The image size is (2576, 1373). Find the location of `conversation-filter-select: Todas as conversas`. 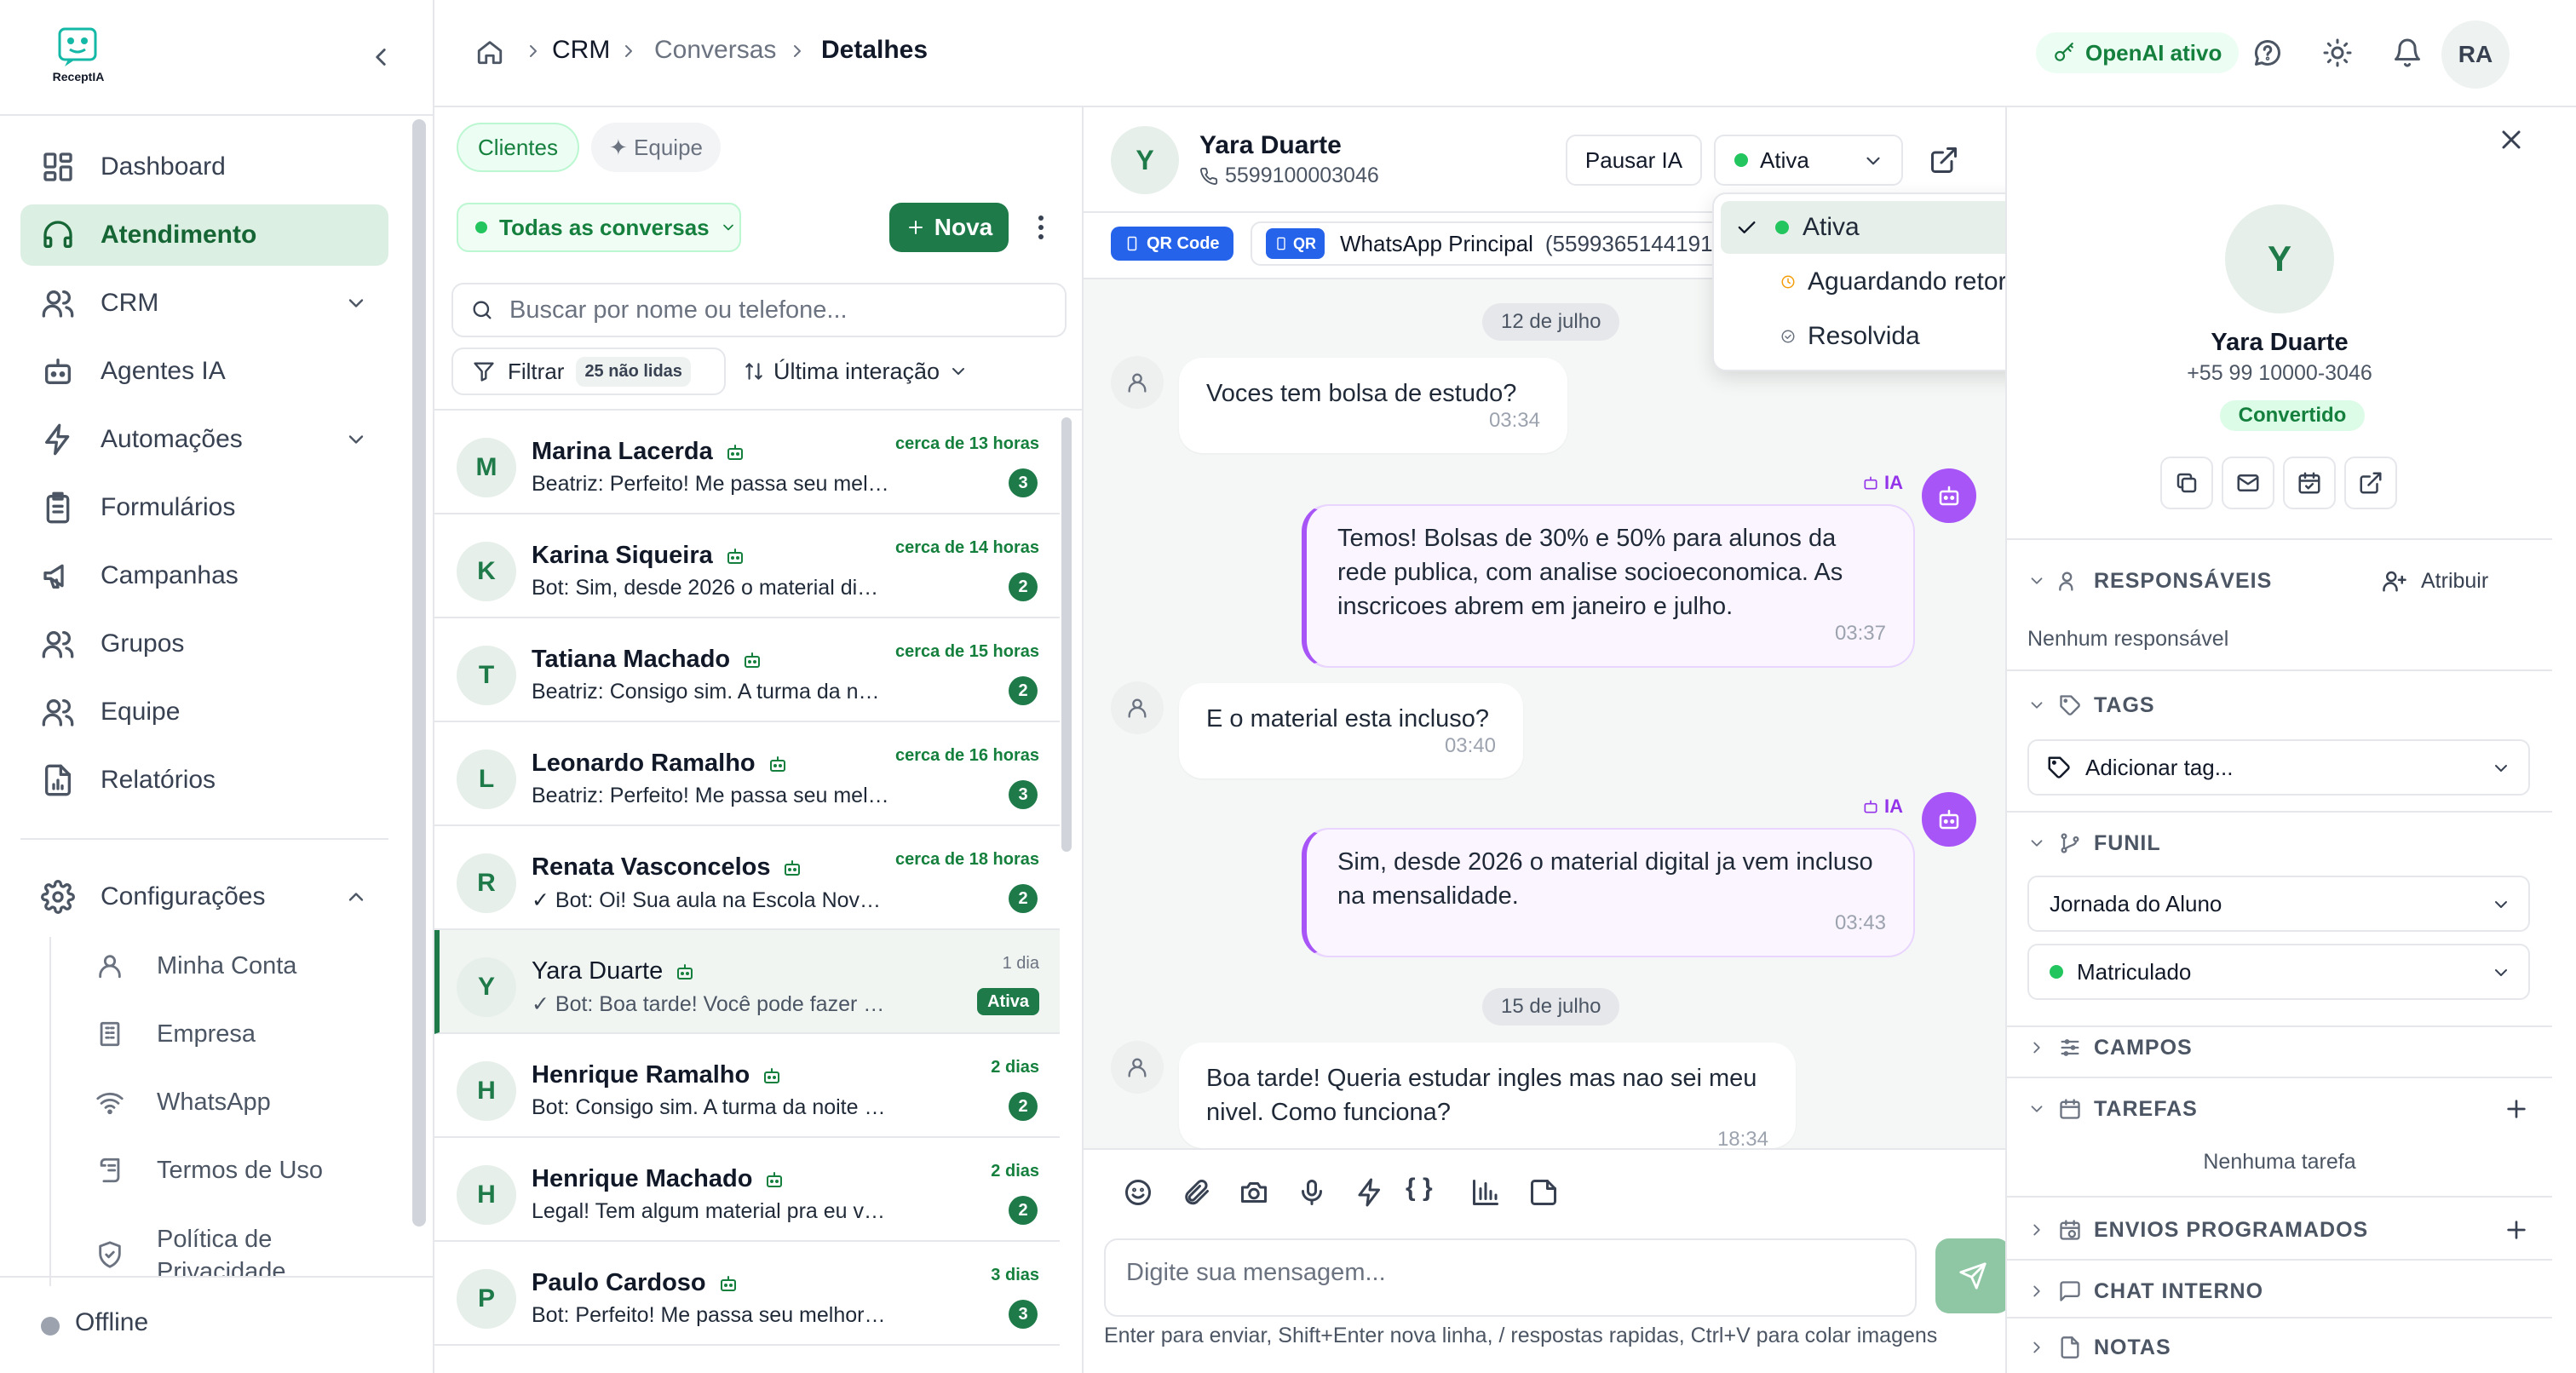

conversation-filter-select: Todas as conversas is located at coordinates (599, 227).